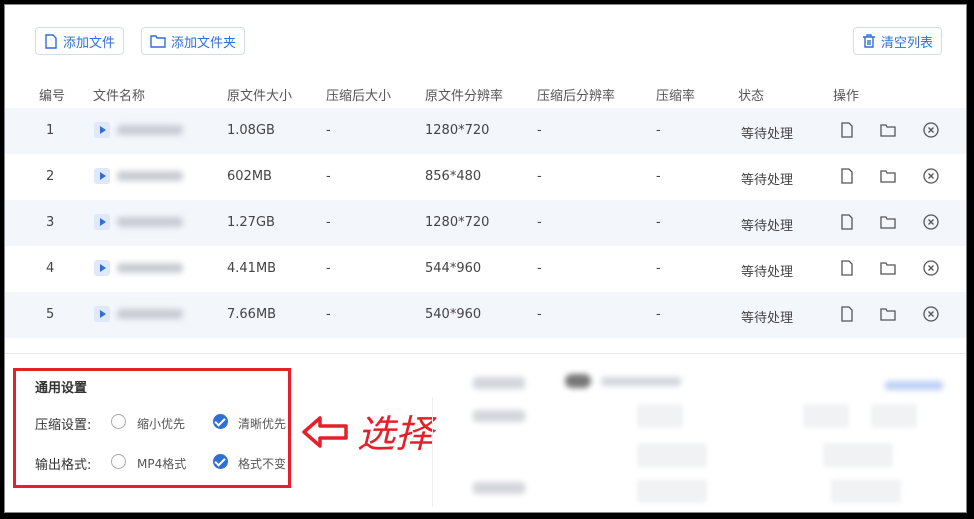 Image resolution: width=974 pixels, height=519 pixels. I want to click on trash-icon, so click(869, 41).